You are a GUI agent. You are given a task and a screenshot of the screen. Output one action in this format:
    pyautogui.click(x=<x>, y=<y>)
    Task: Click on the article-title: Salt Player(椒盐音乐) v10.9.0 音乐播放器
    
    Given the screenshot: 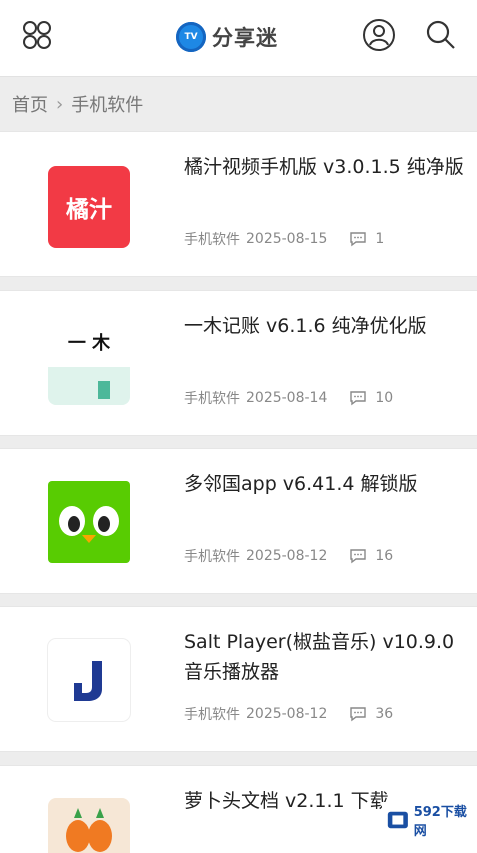 What is the action you would take?
    pyautogui.click(x=326, y=657)
    